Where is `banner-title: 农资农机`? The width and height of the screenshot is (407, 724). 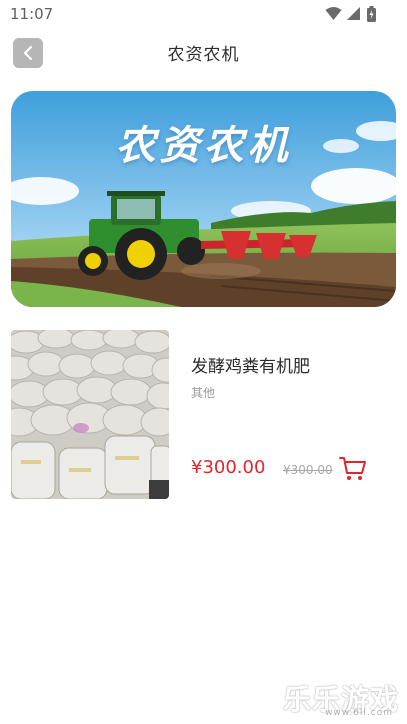
banner-title: 农资农机 is located at coordinates (203, 146).